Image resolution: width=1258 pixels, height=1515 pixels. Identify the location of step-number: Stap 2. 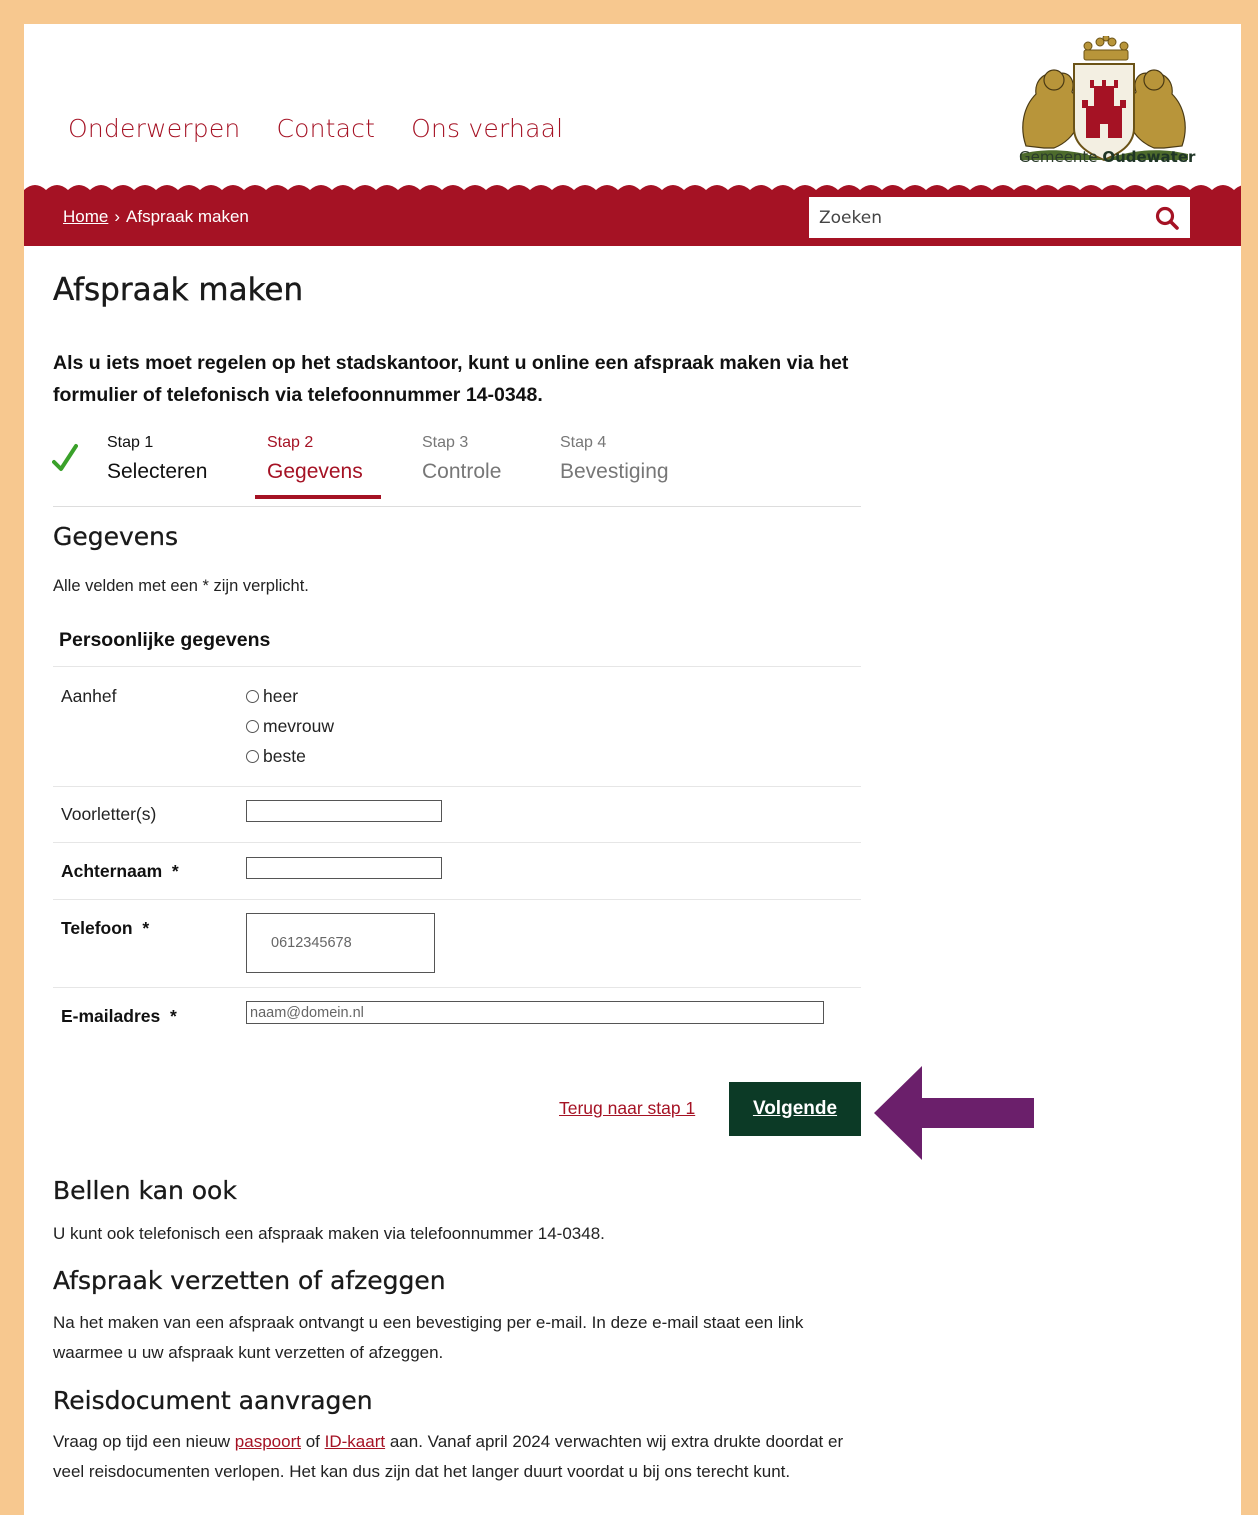
(290, 442).